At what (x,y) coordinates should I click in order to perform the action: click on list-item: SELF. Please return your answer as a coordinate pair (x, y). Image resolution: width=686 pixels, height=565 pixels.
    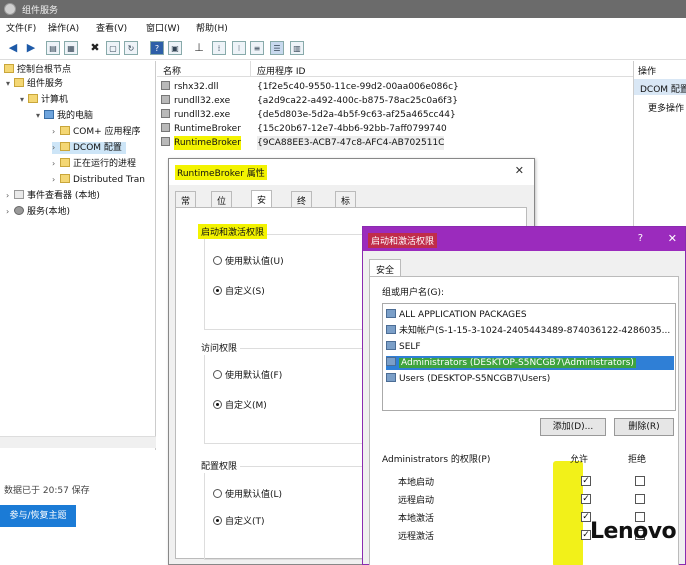
    Looking at the image, I should click on (530, 347).